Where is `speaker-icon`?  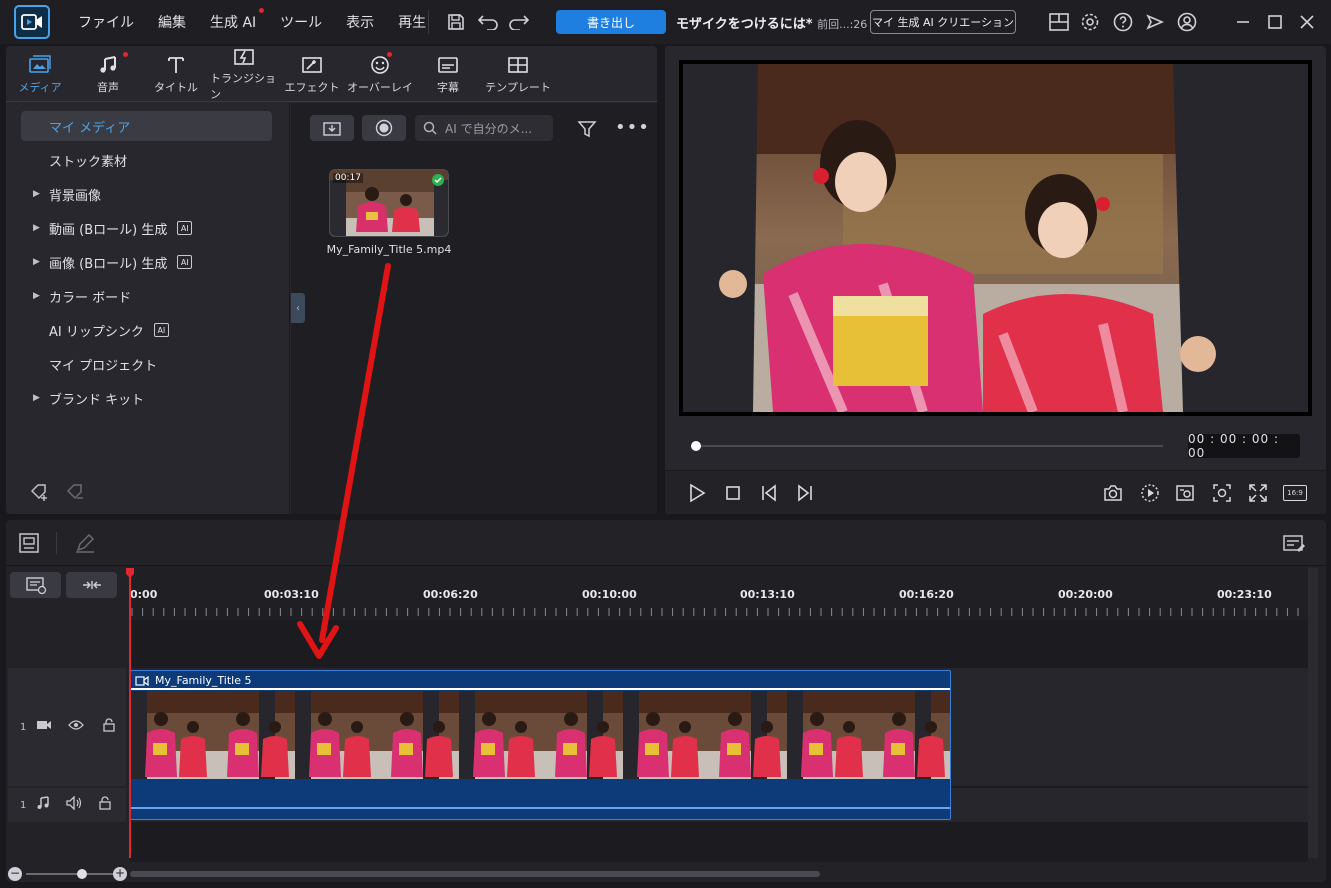
speaker-icon is located at coordinates (74, 804).